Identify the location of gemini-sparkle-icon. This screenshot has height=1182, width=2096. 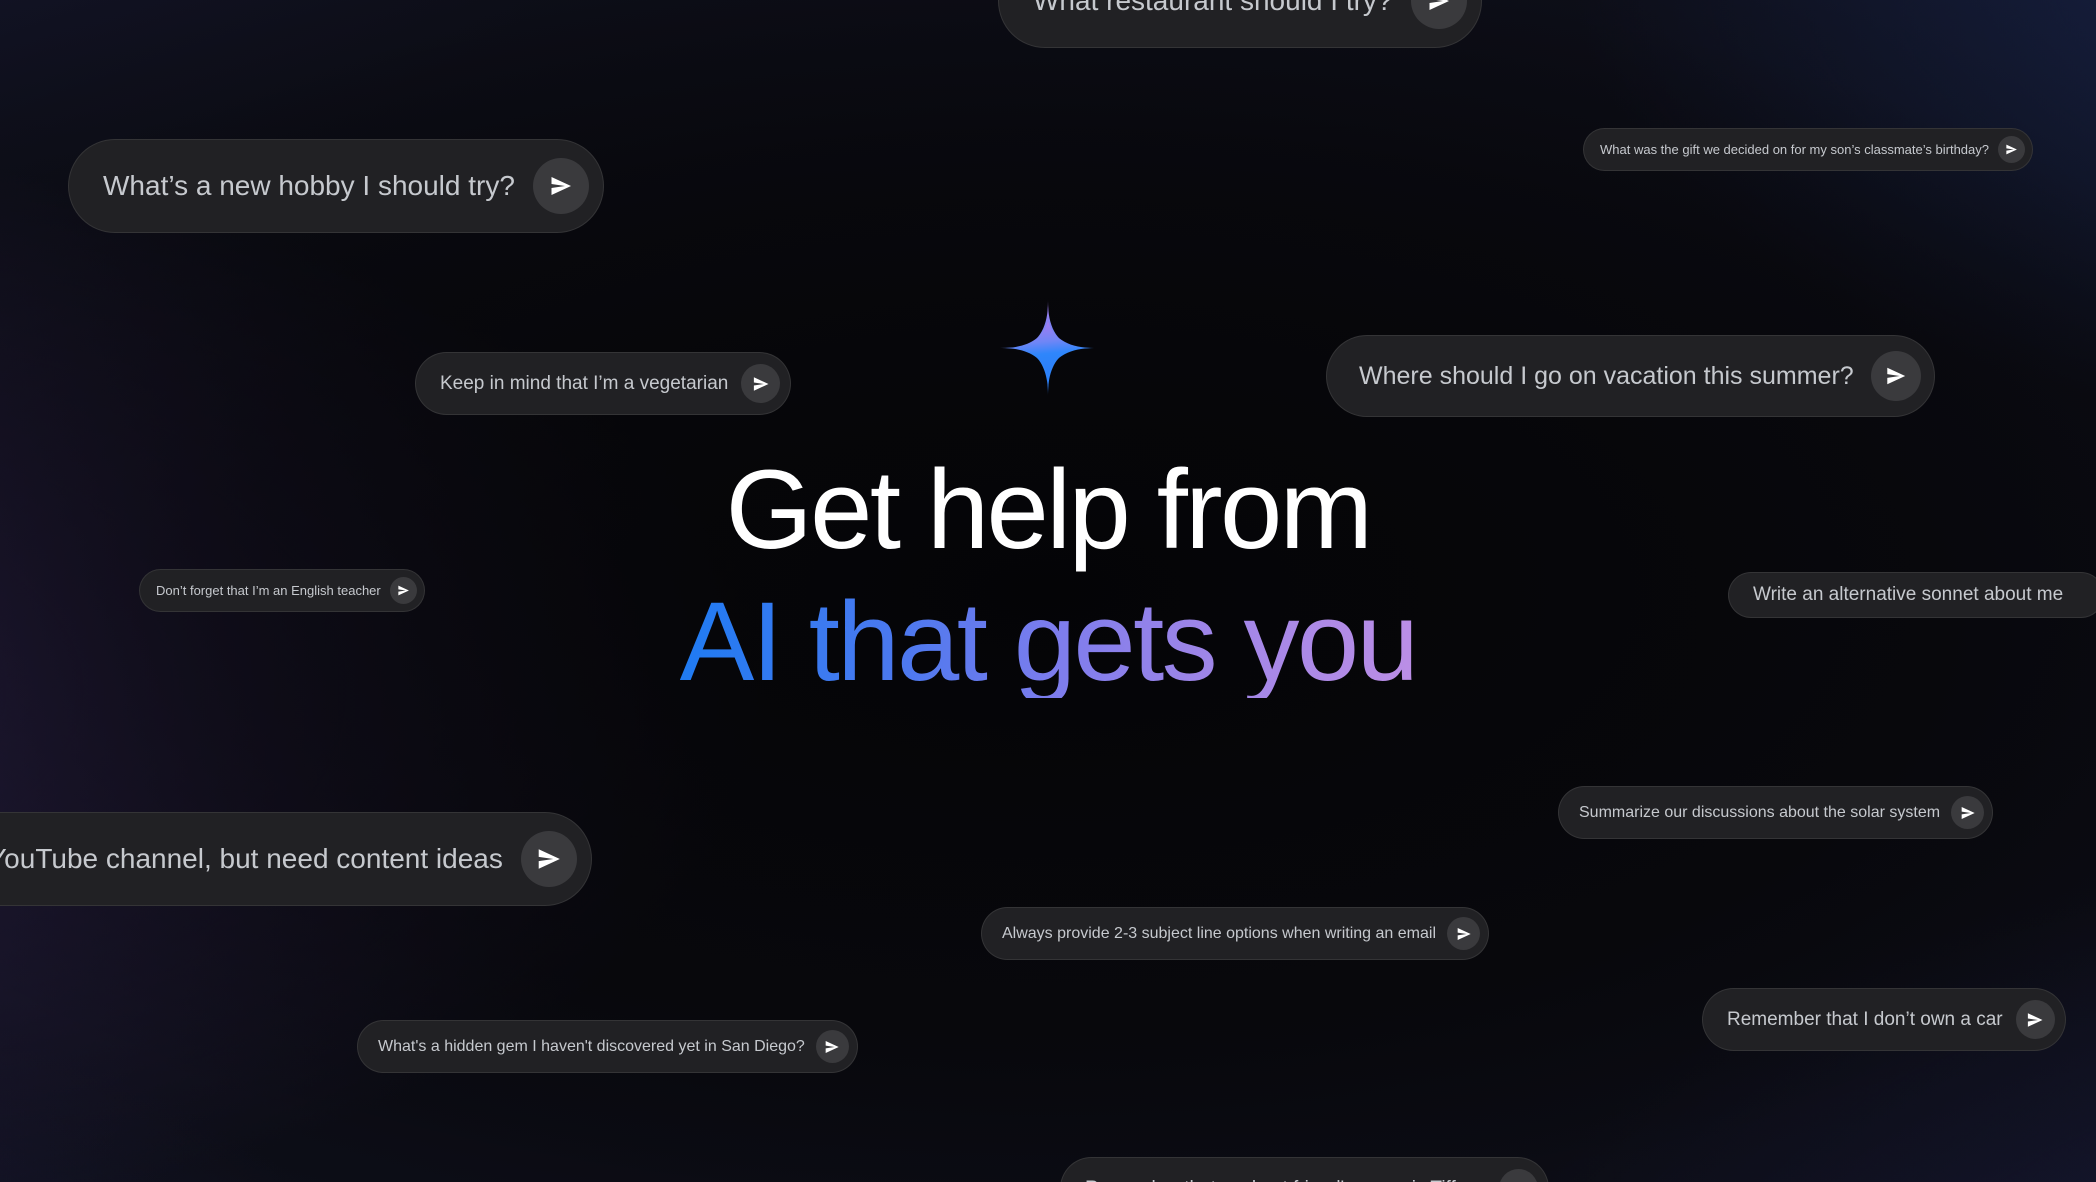
(1048, 348).